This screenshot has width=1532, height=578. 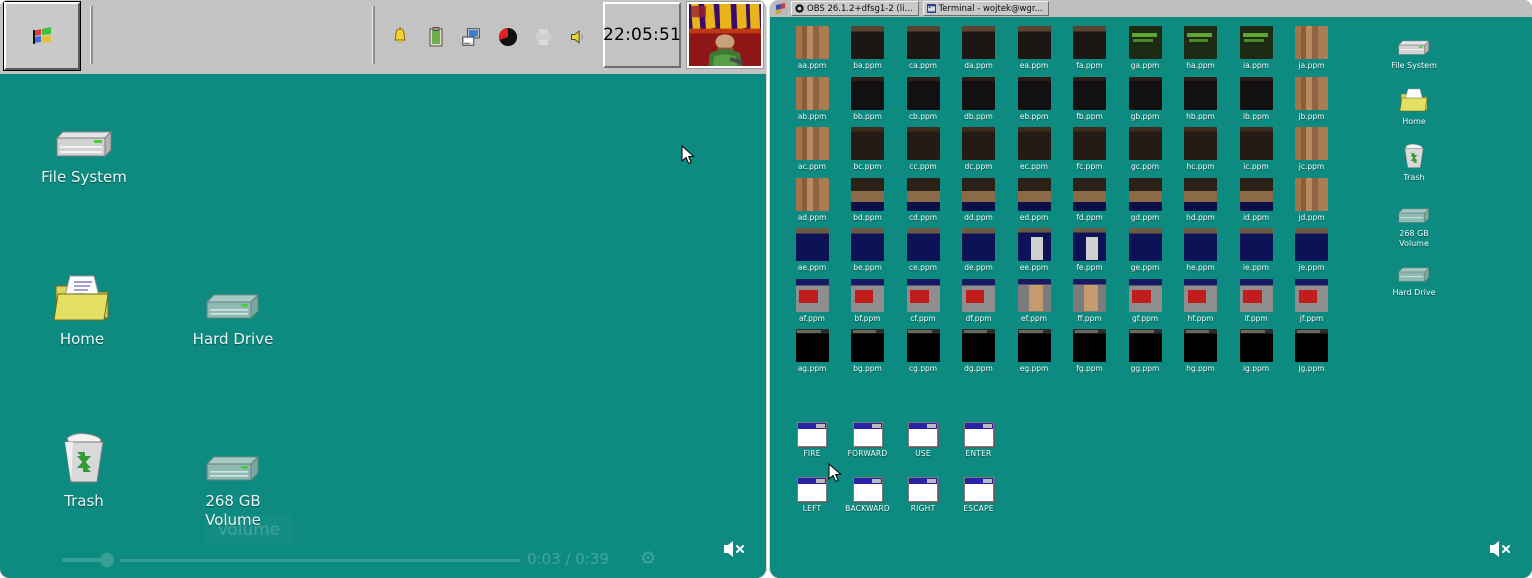 What do you see at coordinates (979, 199) in the screenshot?
I see `file-item: dd.ppm` at bounding box center [979, 199].